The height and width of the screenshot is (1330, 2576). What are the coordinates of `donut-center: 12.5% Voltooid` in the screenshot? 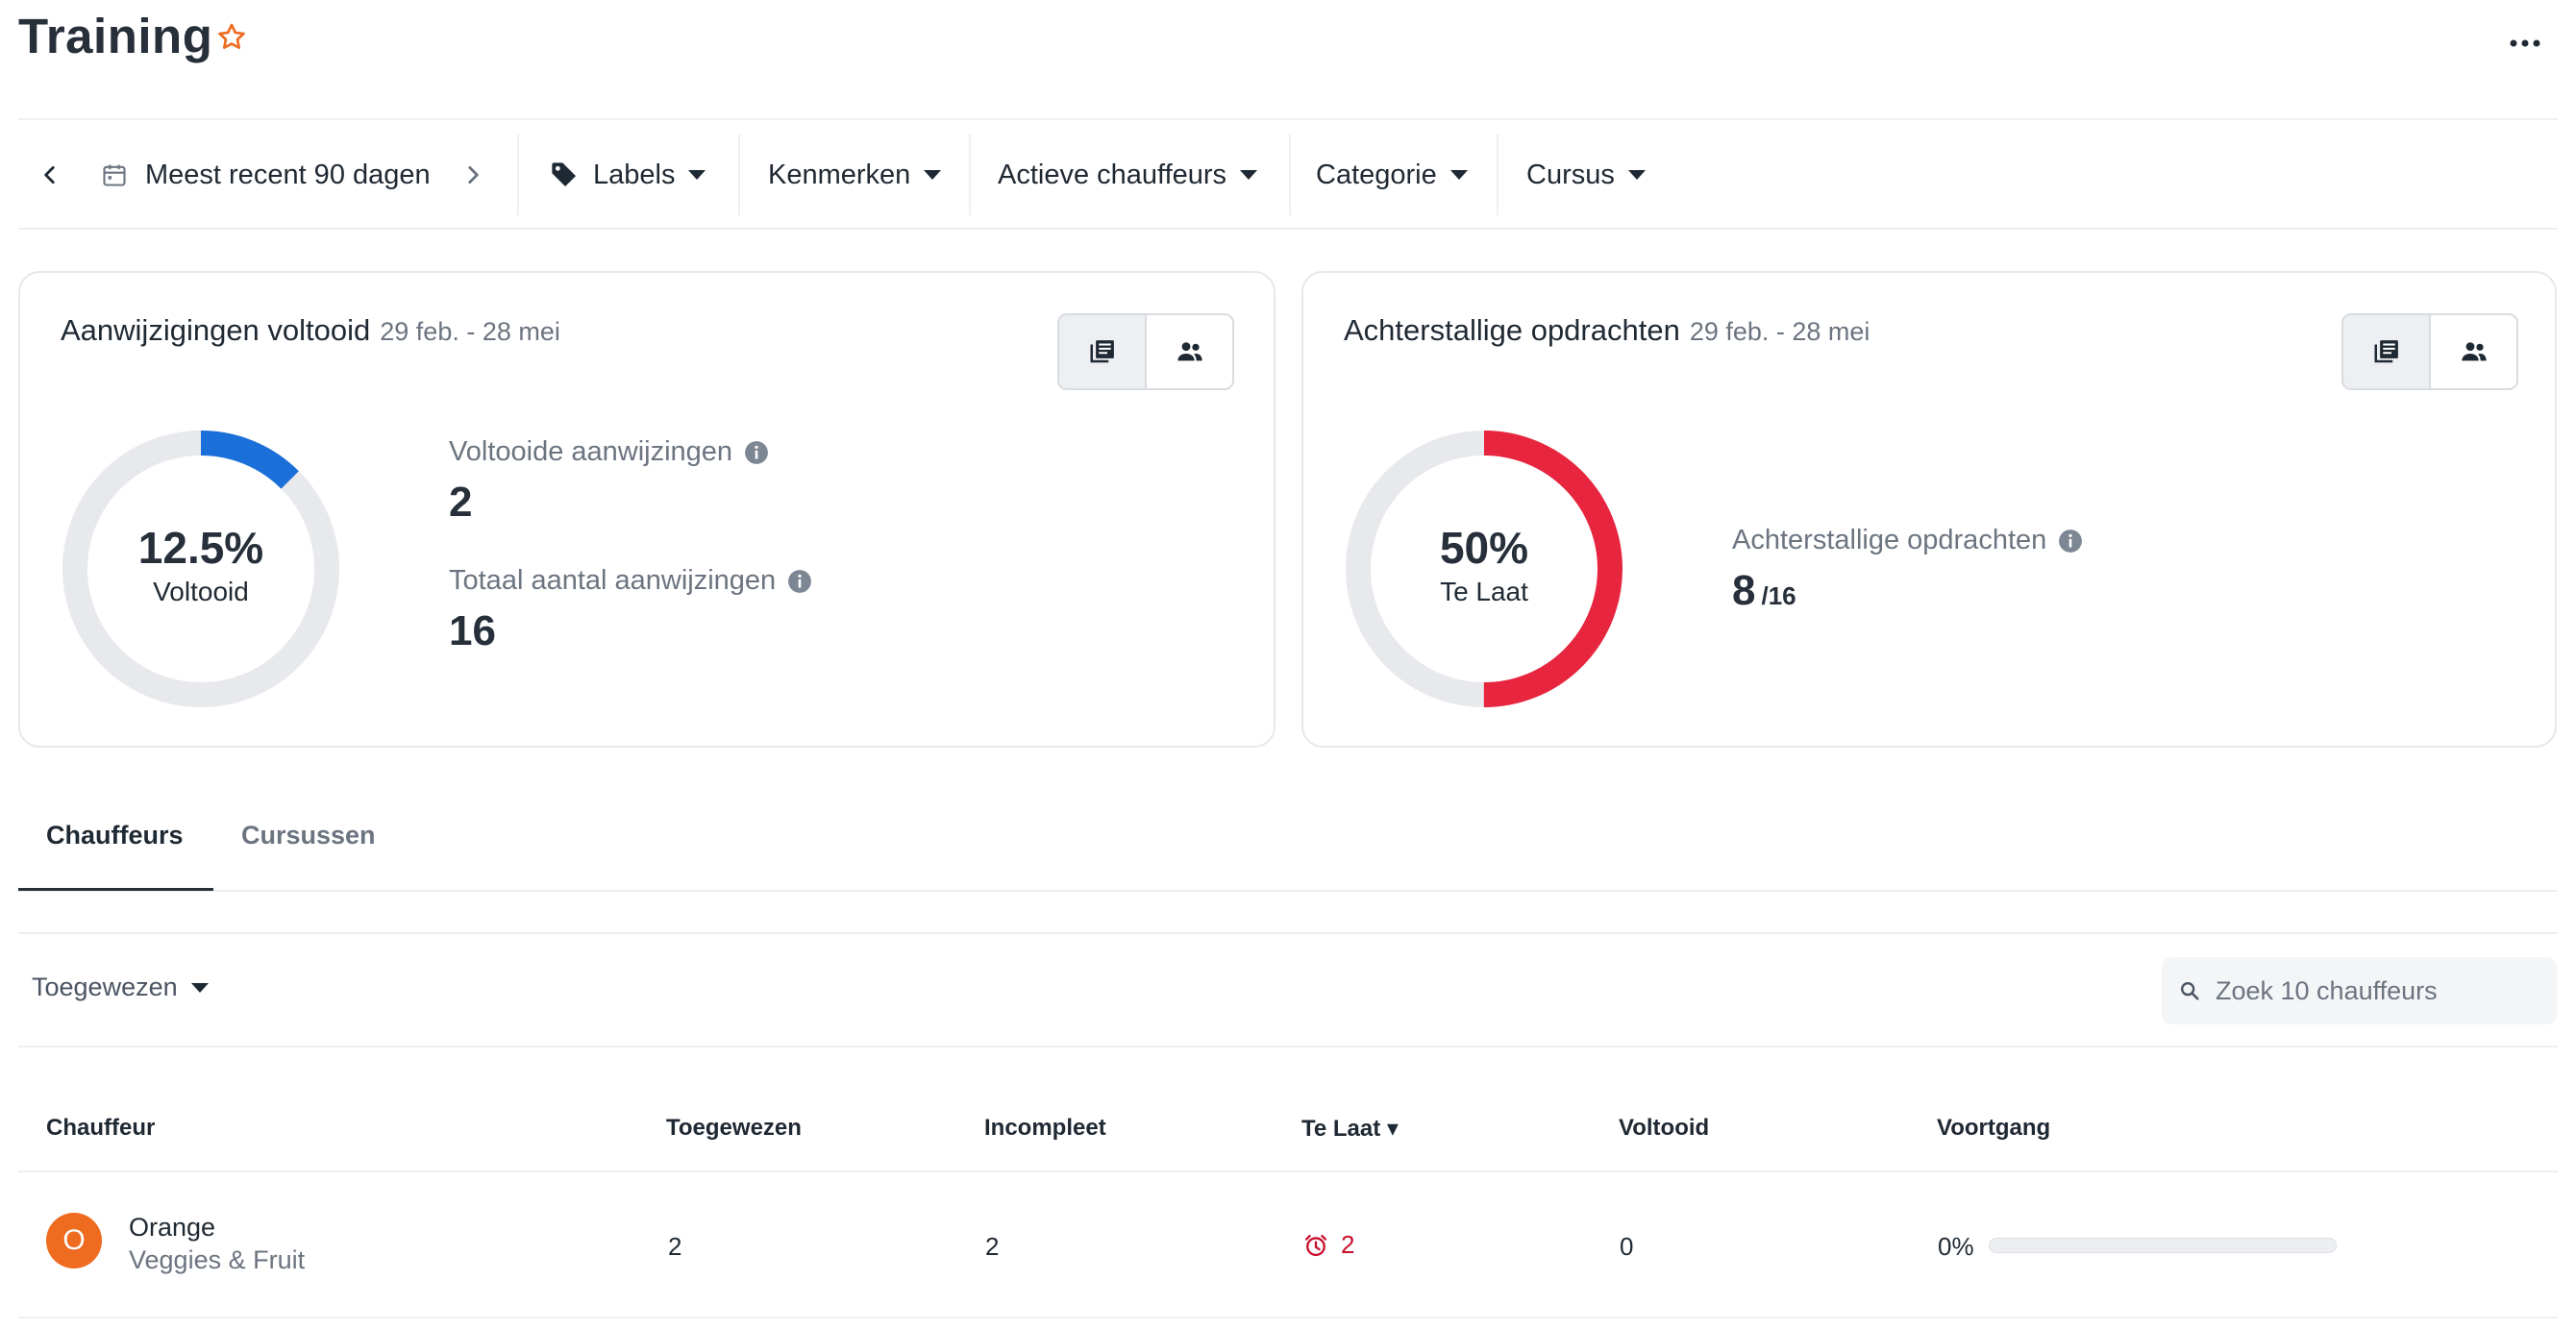 It's located at (201, 565).